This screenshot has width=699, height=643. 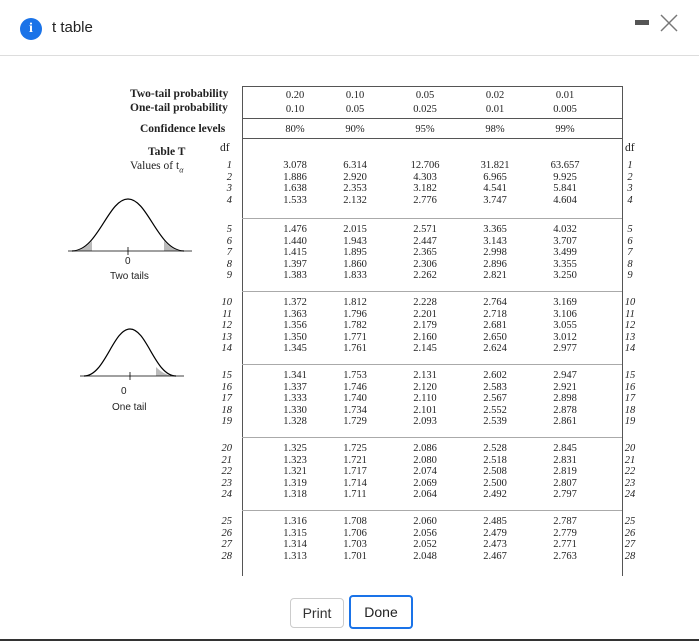 What do you see at coordinates (295, 533) in the screenshot?
I see `table-cell: 1.315` at bounding box center [295, 533].